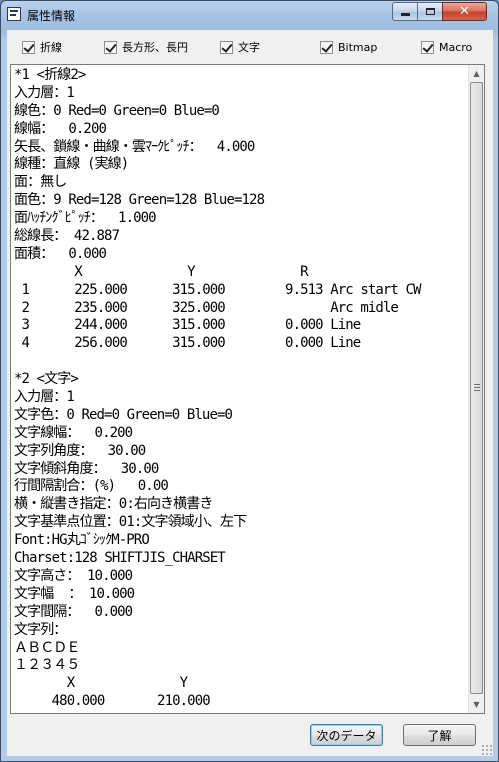 This screenshot has height=762, width=499. Describe the element at coordinates (476, 73) in the screenshot. I see `scroll-up-icon: ▲` at that location.